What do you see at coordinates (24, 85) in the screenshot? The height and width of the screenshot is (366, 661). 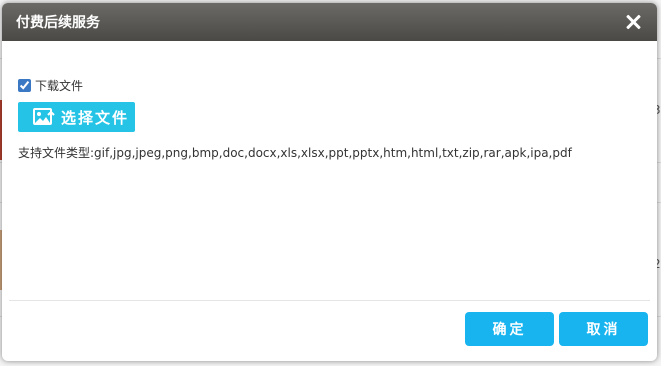 I see `download-file-checkbox` at bounding box center [24, 85].